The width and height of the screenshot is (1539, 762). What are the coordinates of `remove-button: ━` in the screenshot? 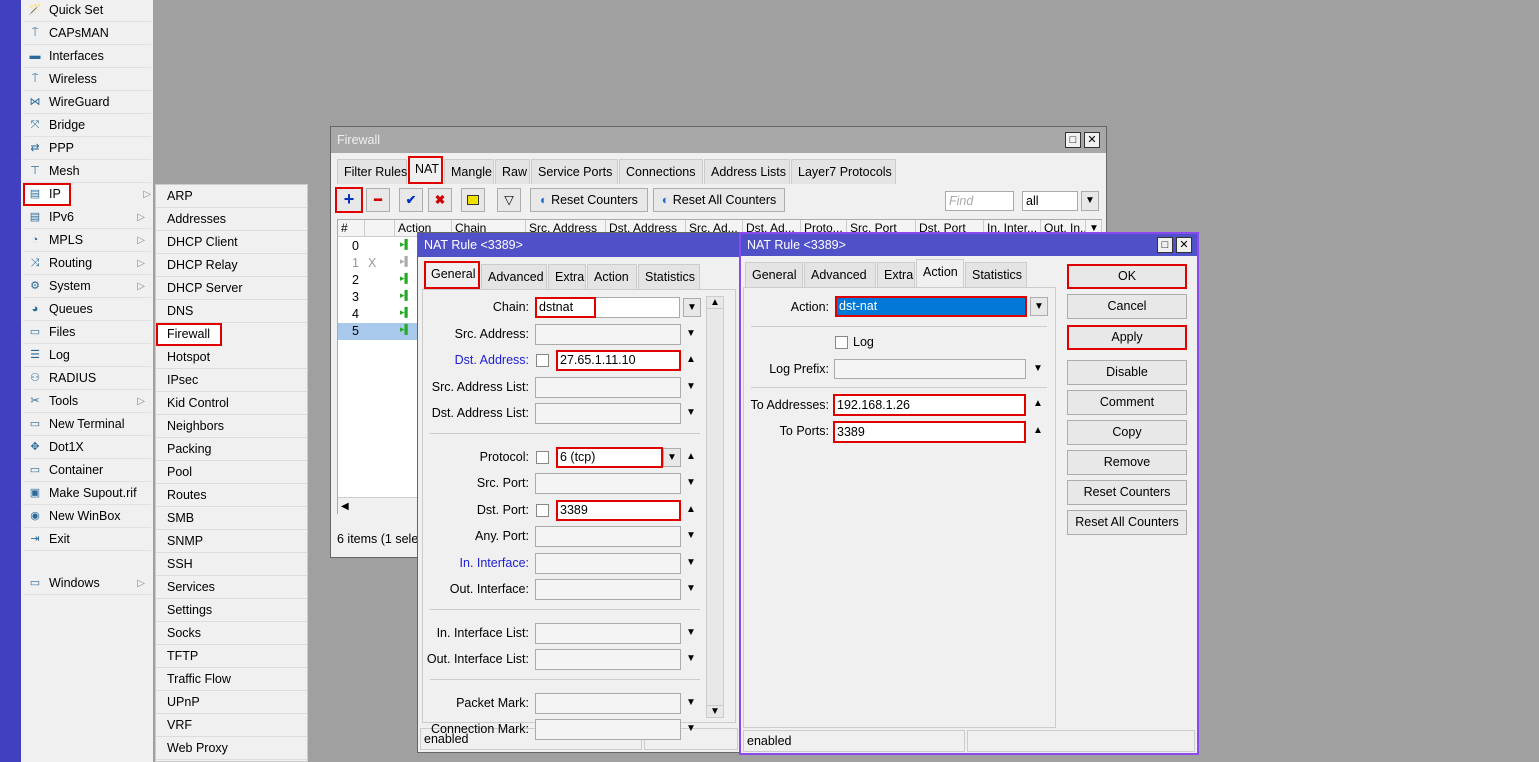 It's located at (378, 200).